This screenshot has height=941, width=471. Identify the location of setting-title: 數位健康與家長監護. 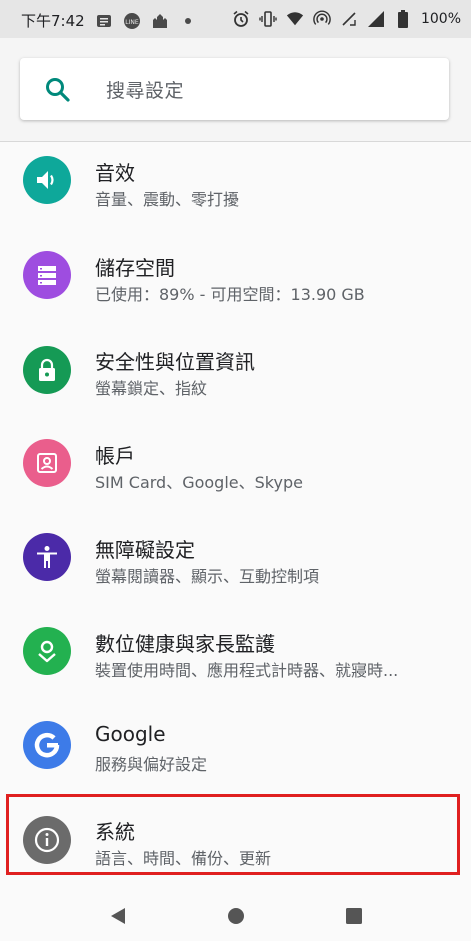
(185, 644).